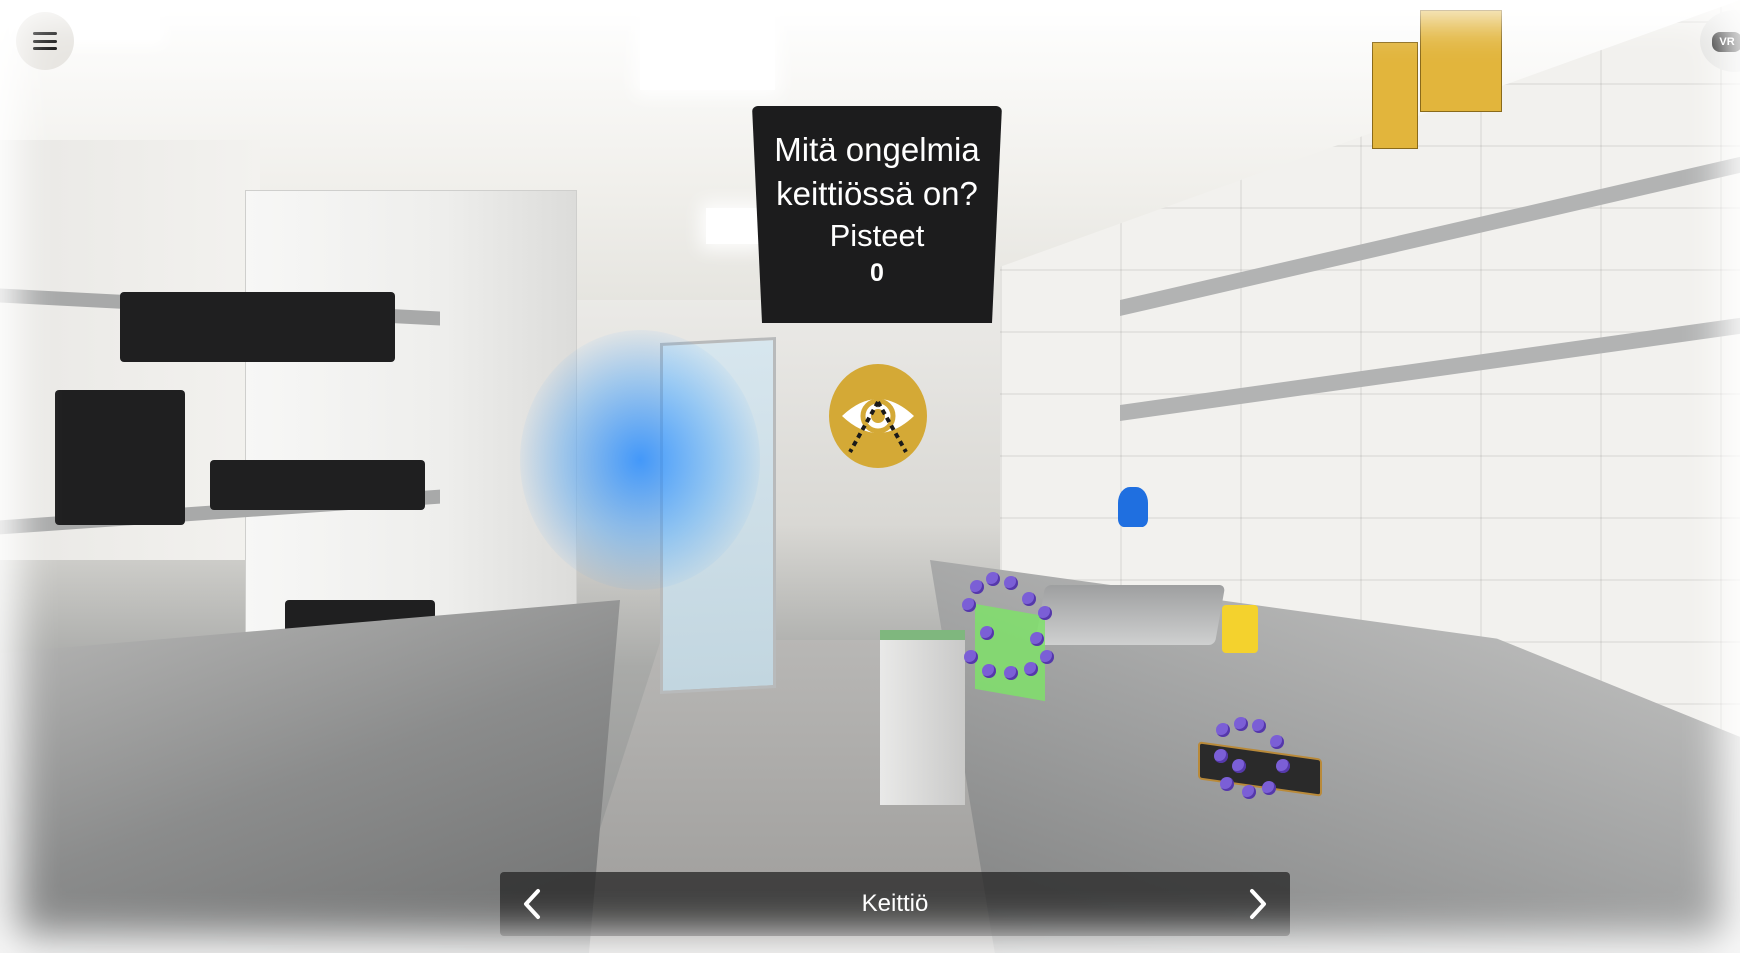 The image size is (1740, 953). Describe the element at coordinates (1130, 615) in the screenshot. I see `sink` at that location.